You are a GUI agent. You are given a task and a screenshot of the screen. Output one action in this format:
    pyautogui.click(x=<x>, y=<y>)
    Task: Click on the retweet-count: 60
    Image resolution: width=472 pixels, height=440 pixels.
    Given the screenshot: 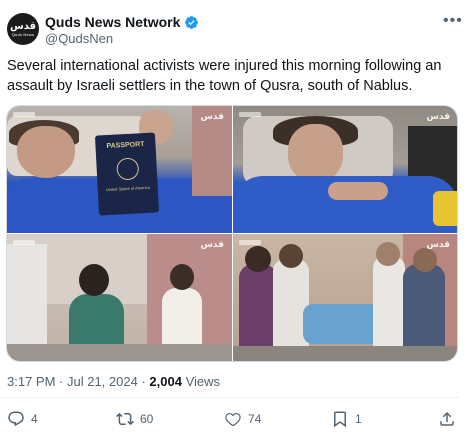 What is the action you would take?
    pyautogui.click(x=147, y=419)
    